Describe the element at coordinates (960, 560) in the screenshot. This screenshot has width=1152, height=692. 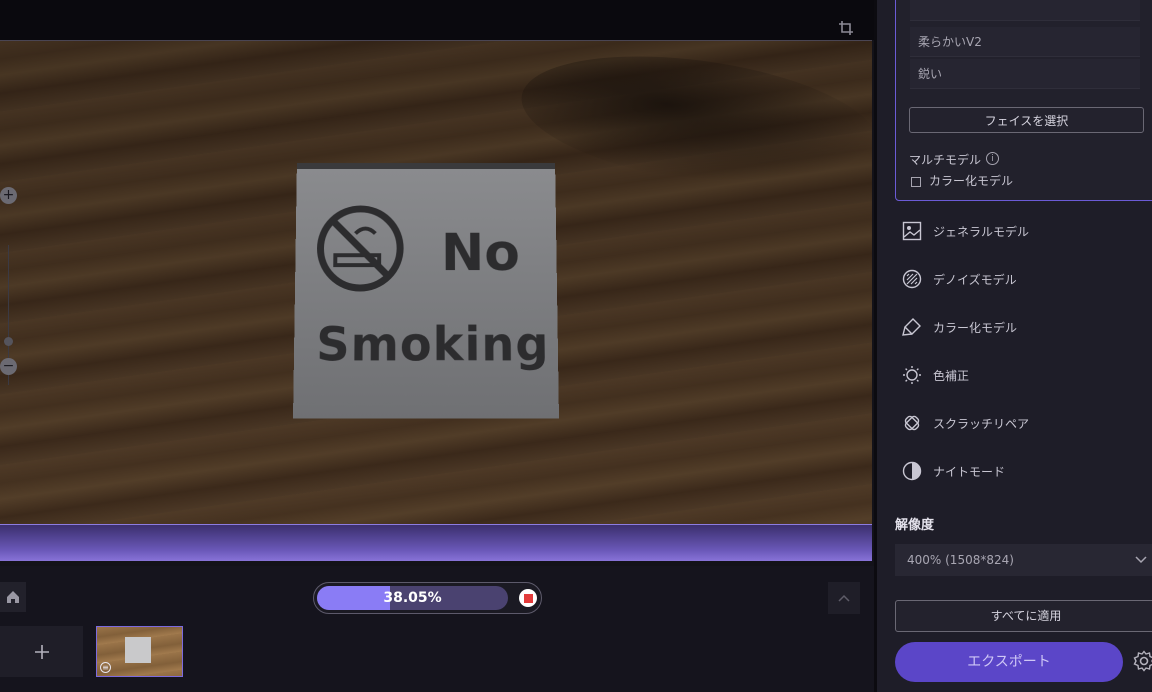
I see `resolution-value: 400% (1508*824)` at that location.